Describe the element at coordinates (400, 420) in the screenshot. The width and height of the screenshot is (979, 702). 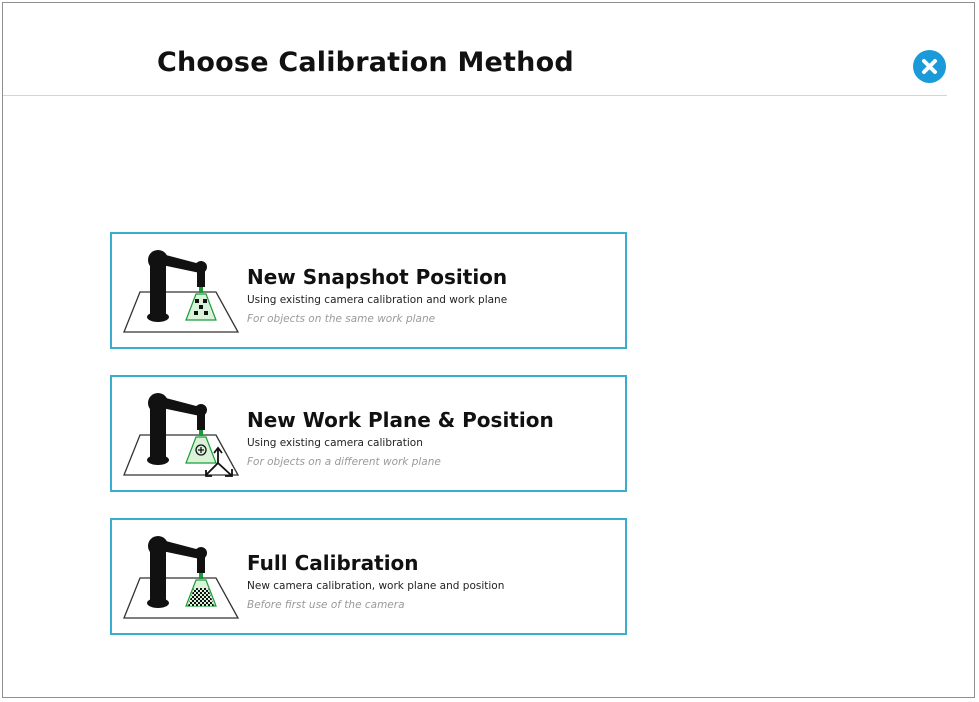
I see `option-title: New Work Plane & Position` at that location.